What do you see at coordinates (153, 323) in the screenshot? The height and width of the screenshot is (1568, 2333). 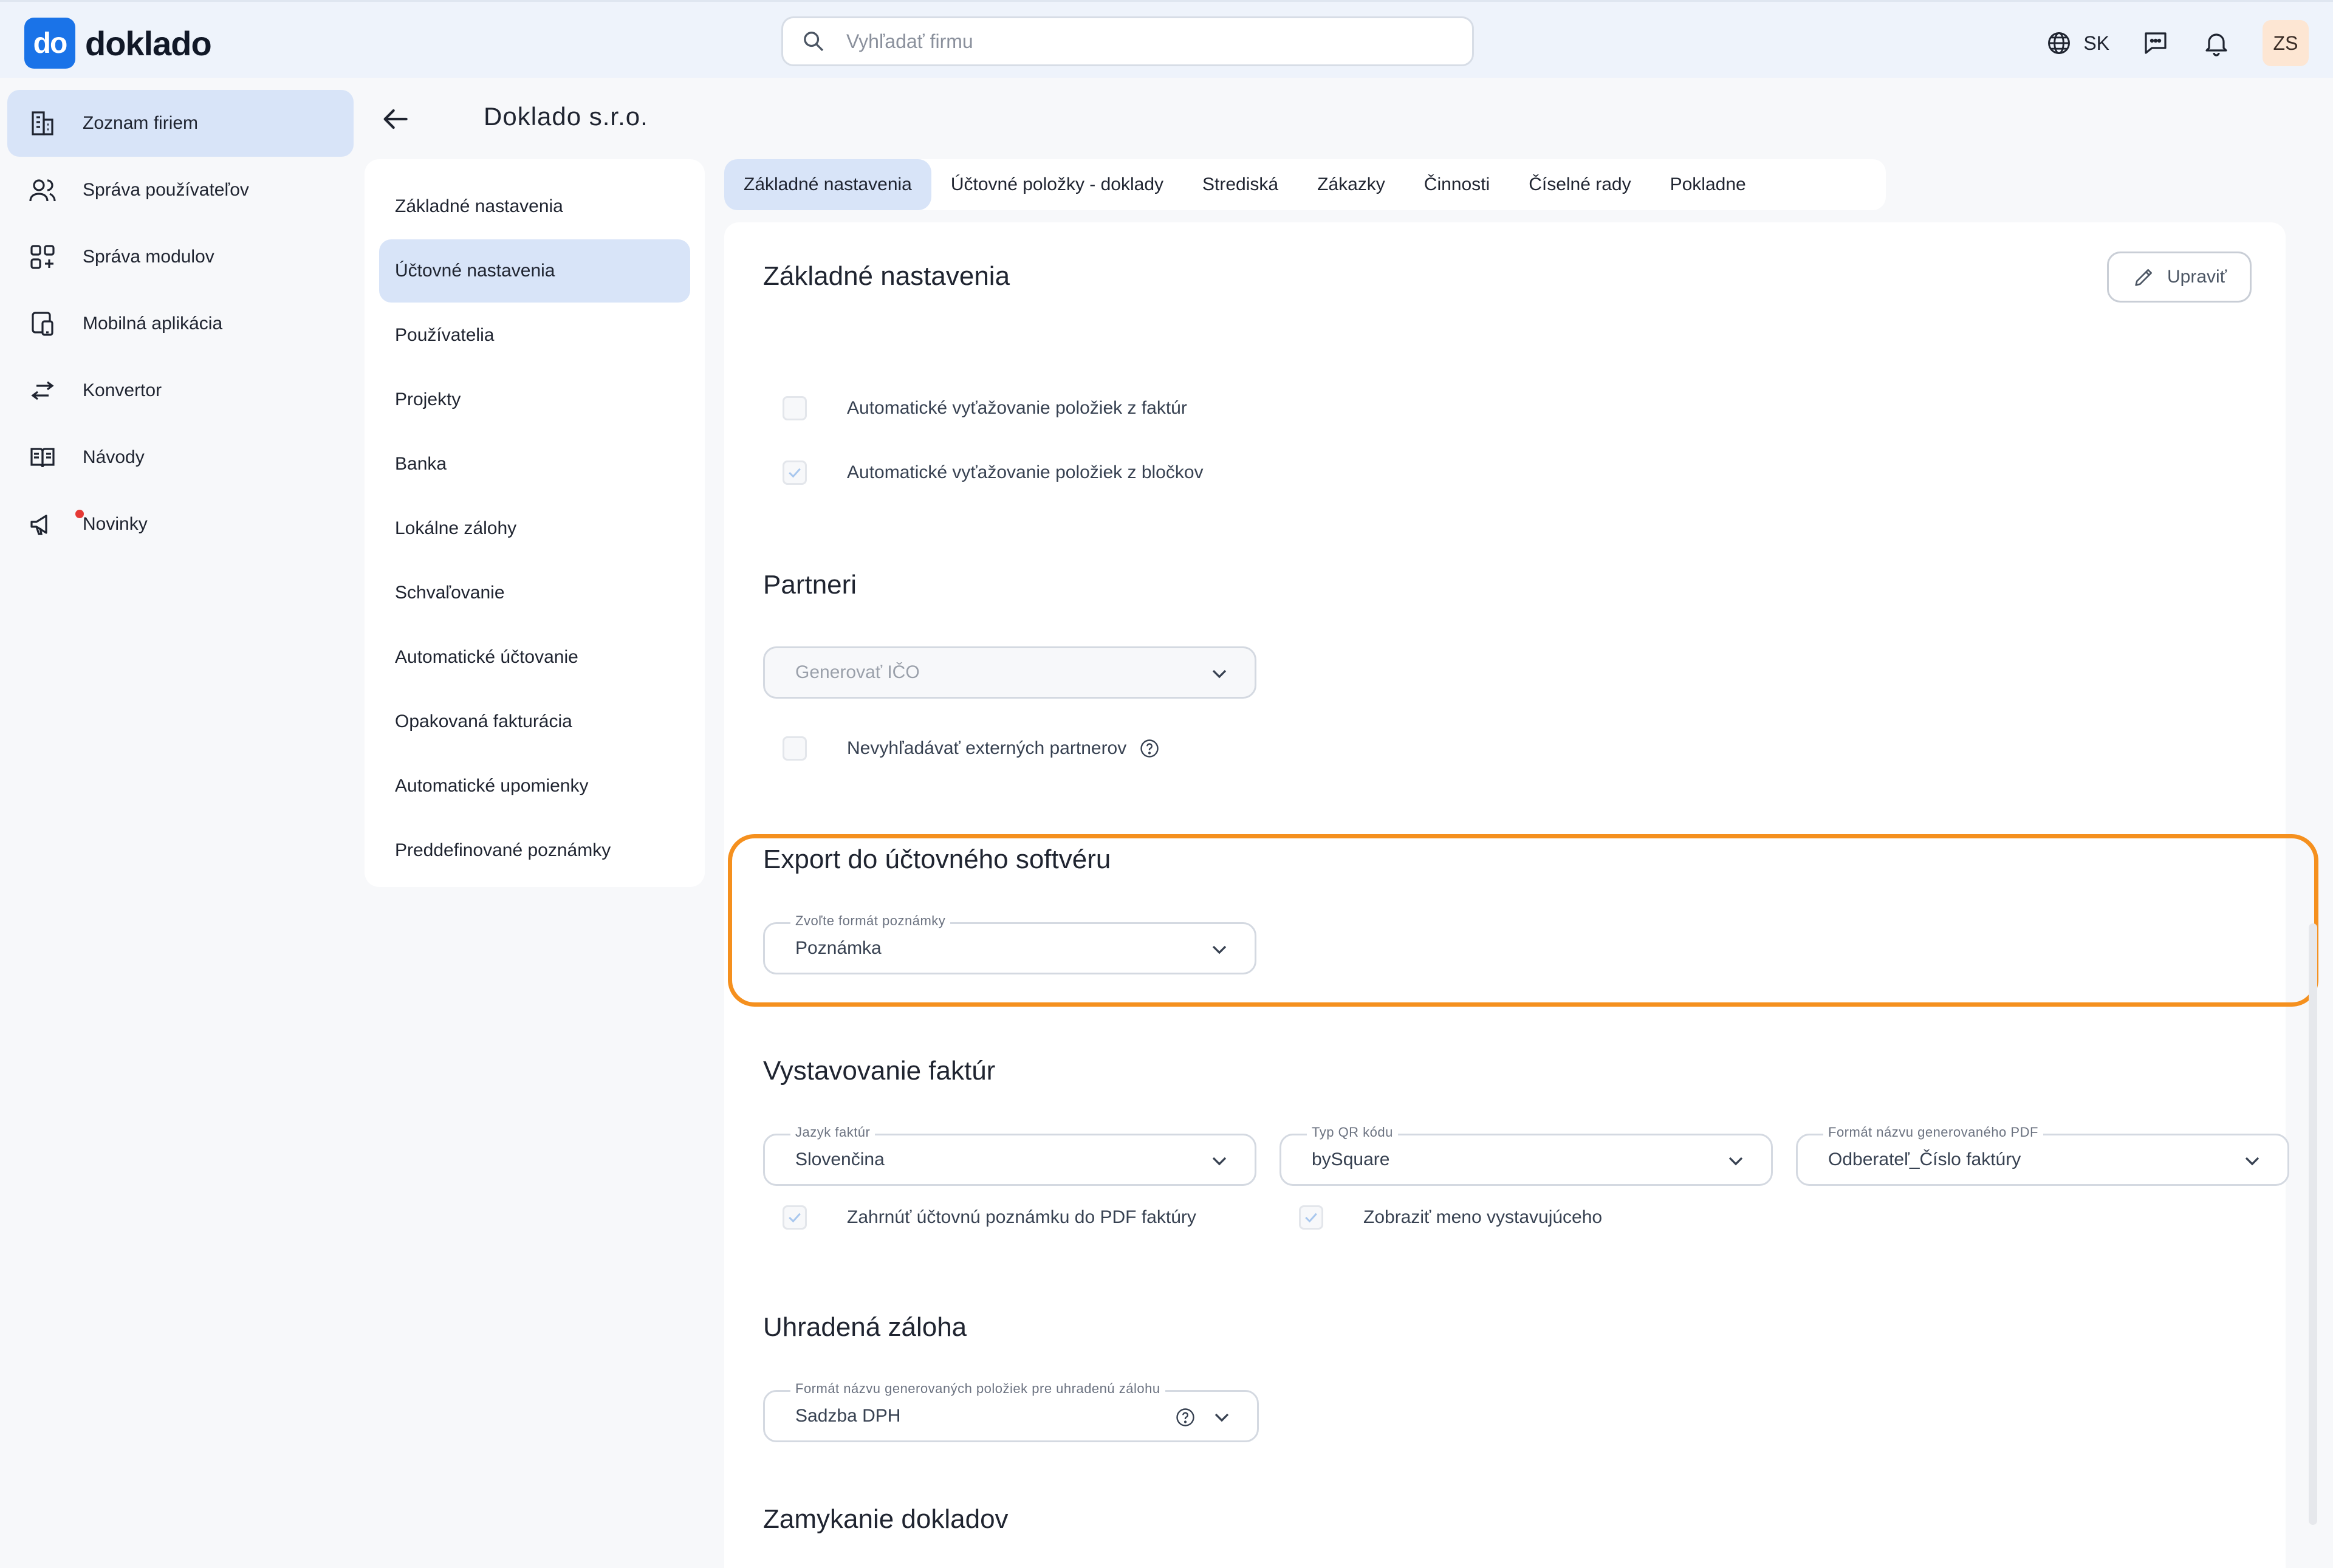 I see `sidebar-item-label: Mobilná aplikácia` at bounding box center [153, 323].